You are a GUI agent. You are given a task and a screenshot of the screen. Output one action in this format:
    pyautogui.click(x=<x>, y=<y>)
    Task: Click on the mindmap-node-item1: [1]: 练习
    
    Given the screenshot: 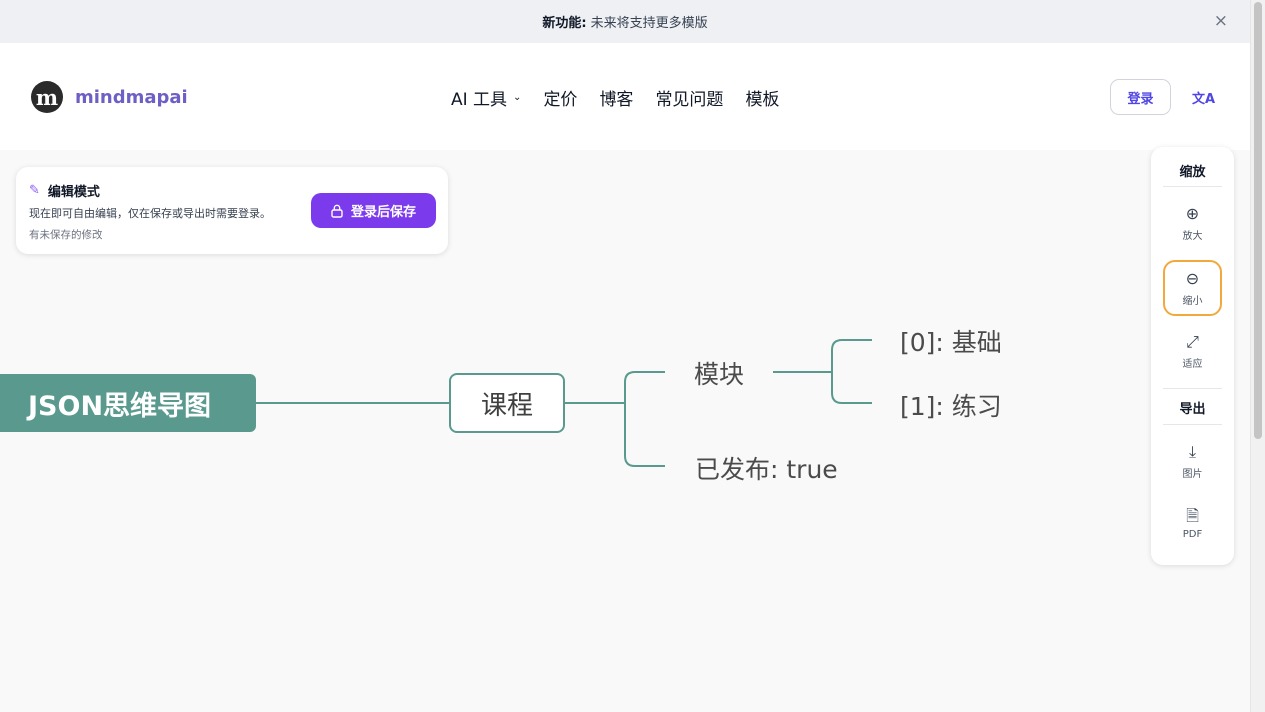 What is the action you would take?
    pyautogui.click(x=951, y=405)
    